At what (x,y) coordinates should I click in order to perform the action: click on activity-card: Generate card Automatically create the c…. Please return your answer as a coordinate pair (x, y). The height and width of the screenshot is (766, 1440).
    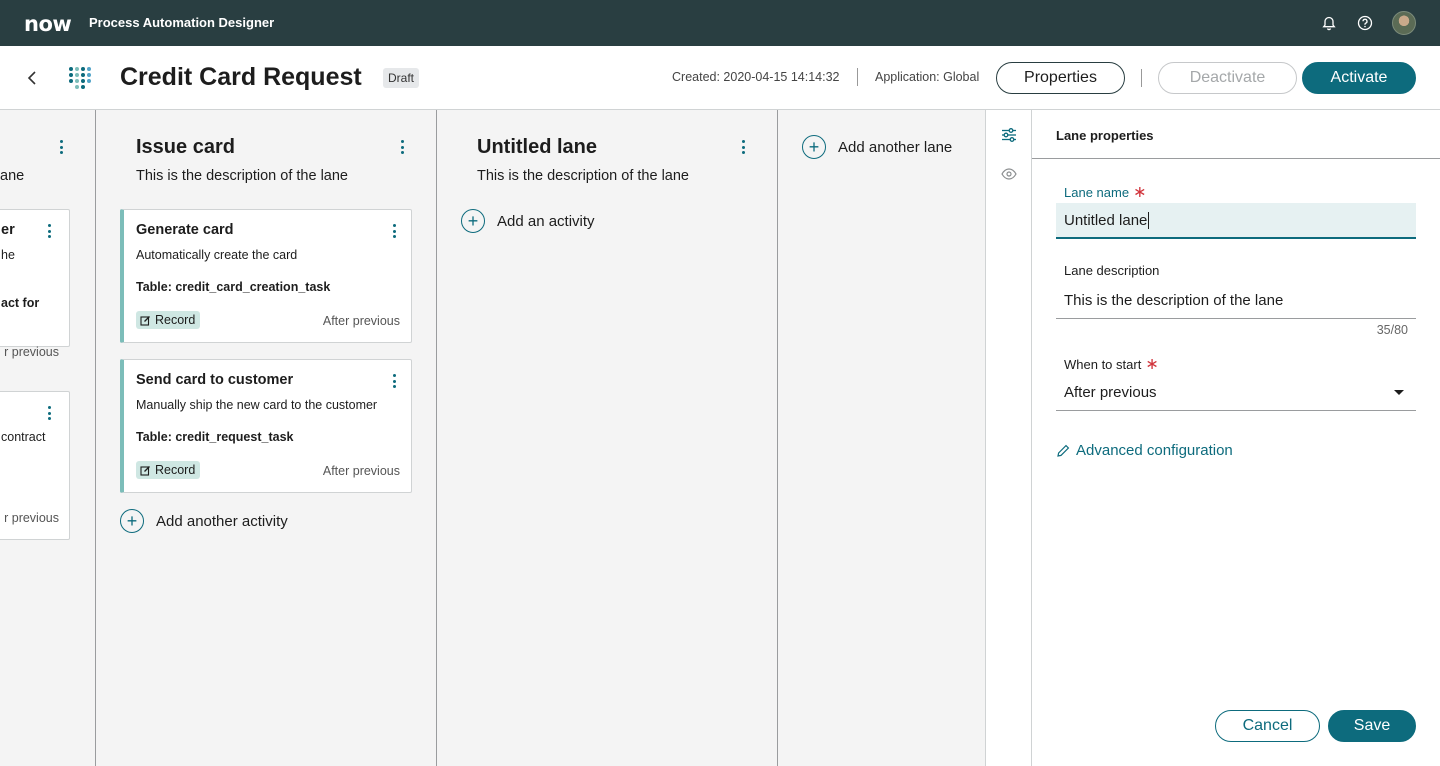
    Looking at the image, I should click on (266, 276).